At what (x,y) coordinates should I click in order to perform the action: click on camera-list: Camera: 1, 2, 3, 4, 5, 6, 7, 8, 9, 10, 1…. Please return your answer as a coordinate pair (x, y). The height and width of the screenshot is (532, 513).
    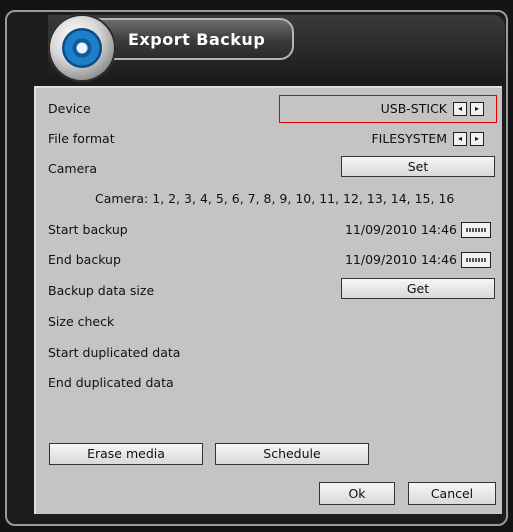
    Looking at the image, I should click on (275, 198).